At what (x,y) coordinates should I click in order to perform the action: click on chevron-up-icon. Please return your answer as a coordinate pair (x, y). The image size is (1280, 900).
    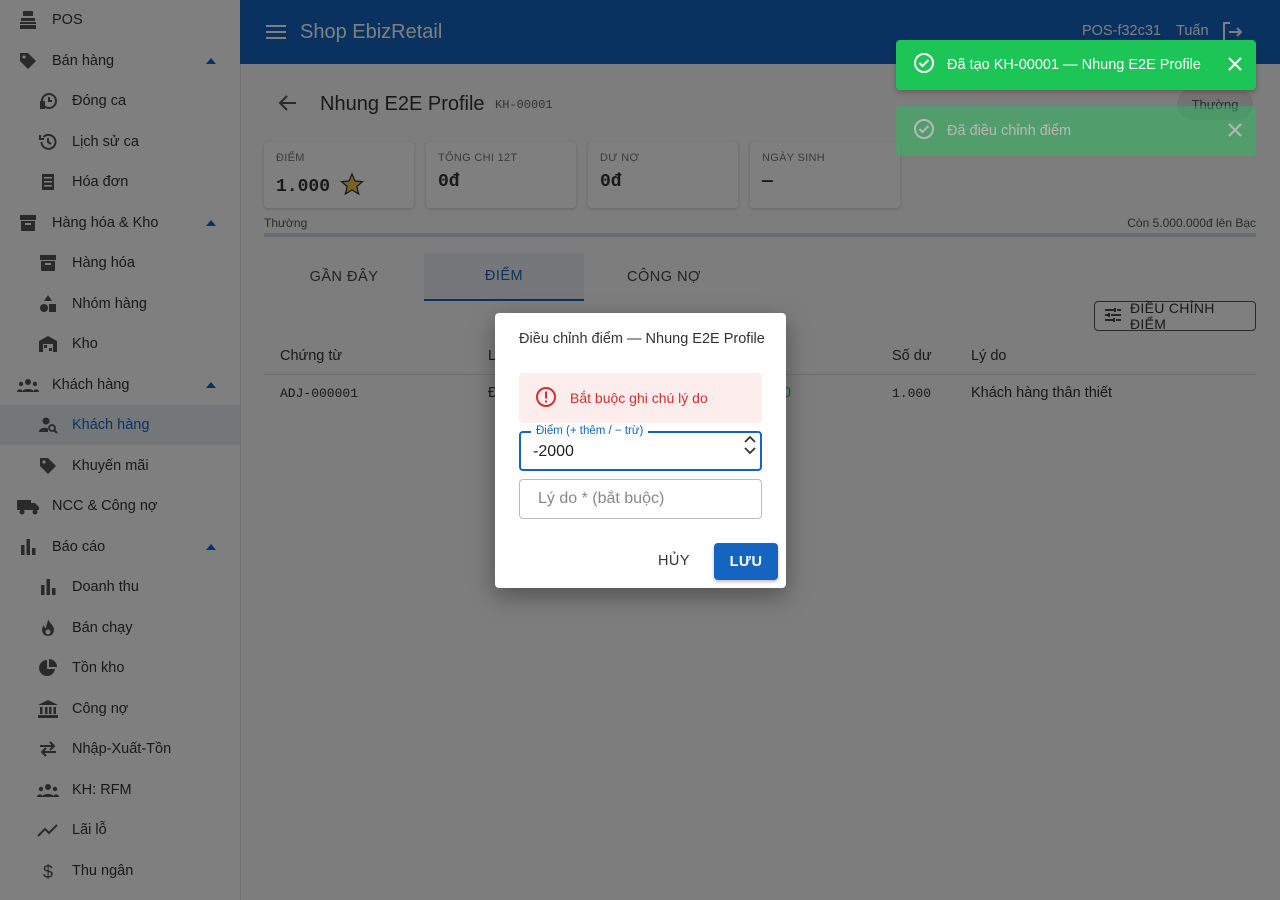
    Looking at the image, I should click on (750, 439).